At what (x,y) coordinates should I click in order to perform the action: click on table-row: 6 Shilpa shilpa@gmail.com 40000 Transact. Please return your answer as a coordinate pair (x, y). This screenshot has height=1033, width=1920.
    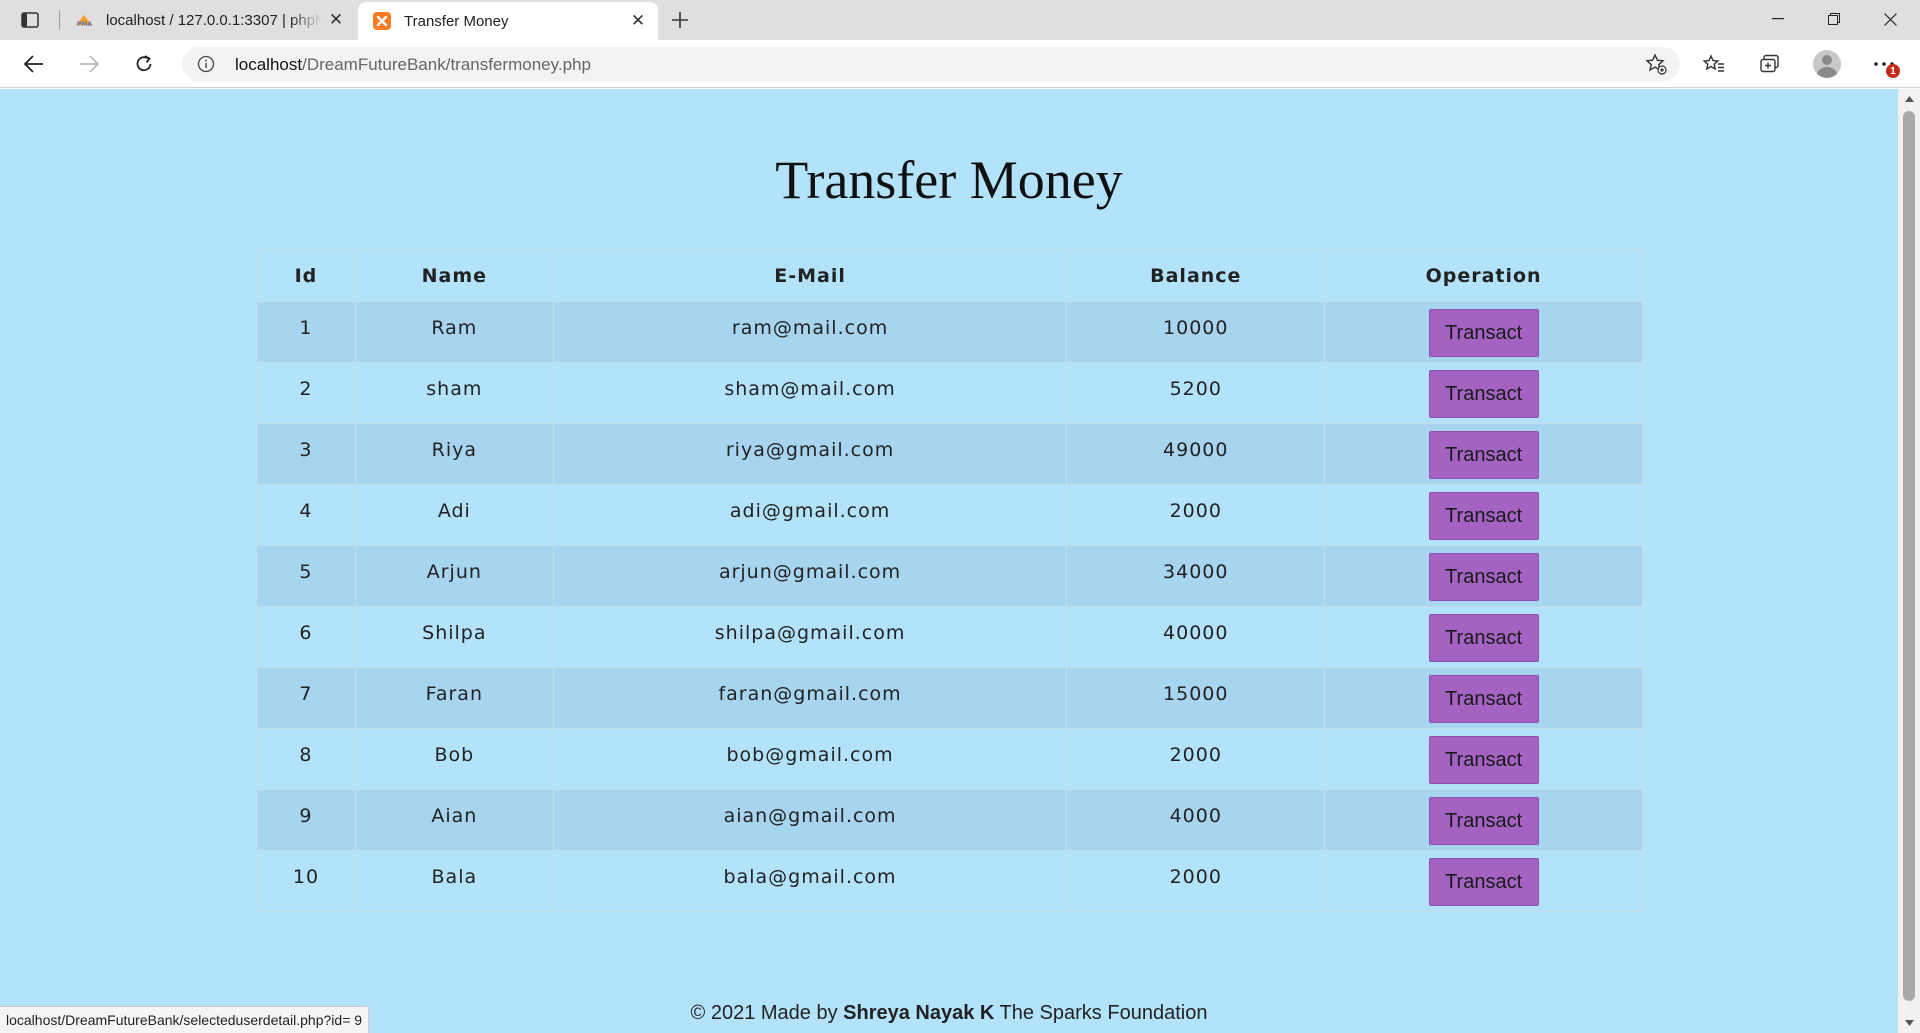
    Looking at the image, I should click on (949, 637).